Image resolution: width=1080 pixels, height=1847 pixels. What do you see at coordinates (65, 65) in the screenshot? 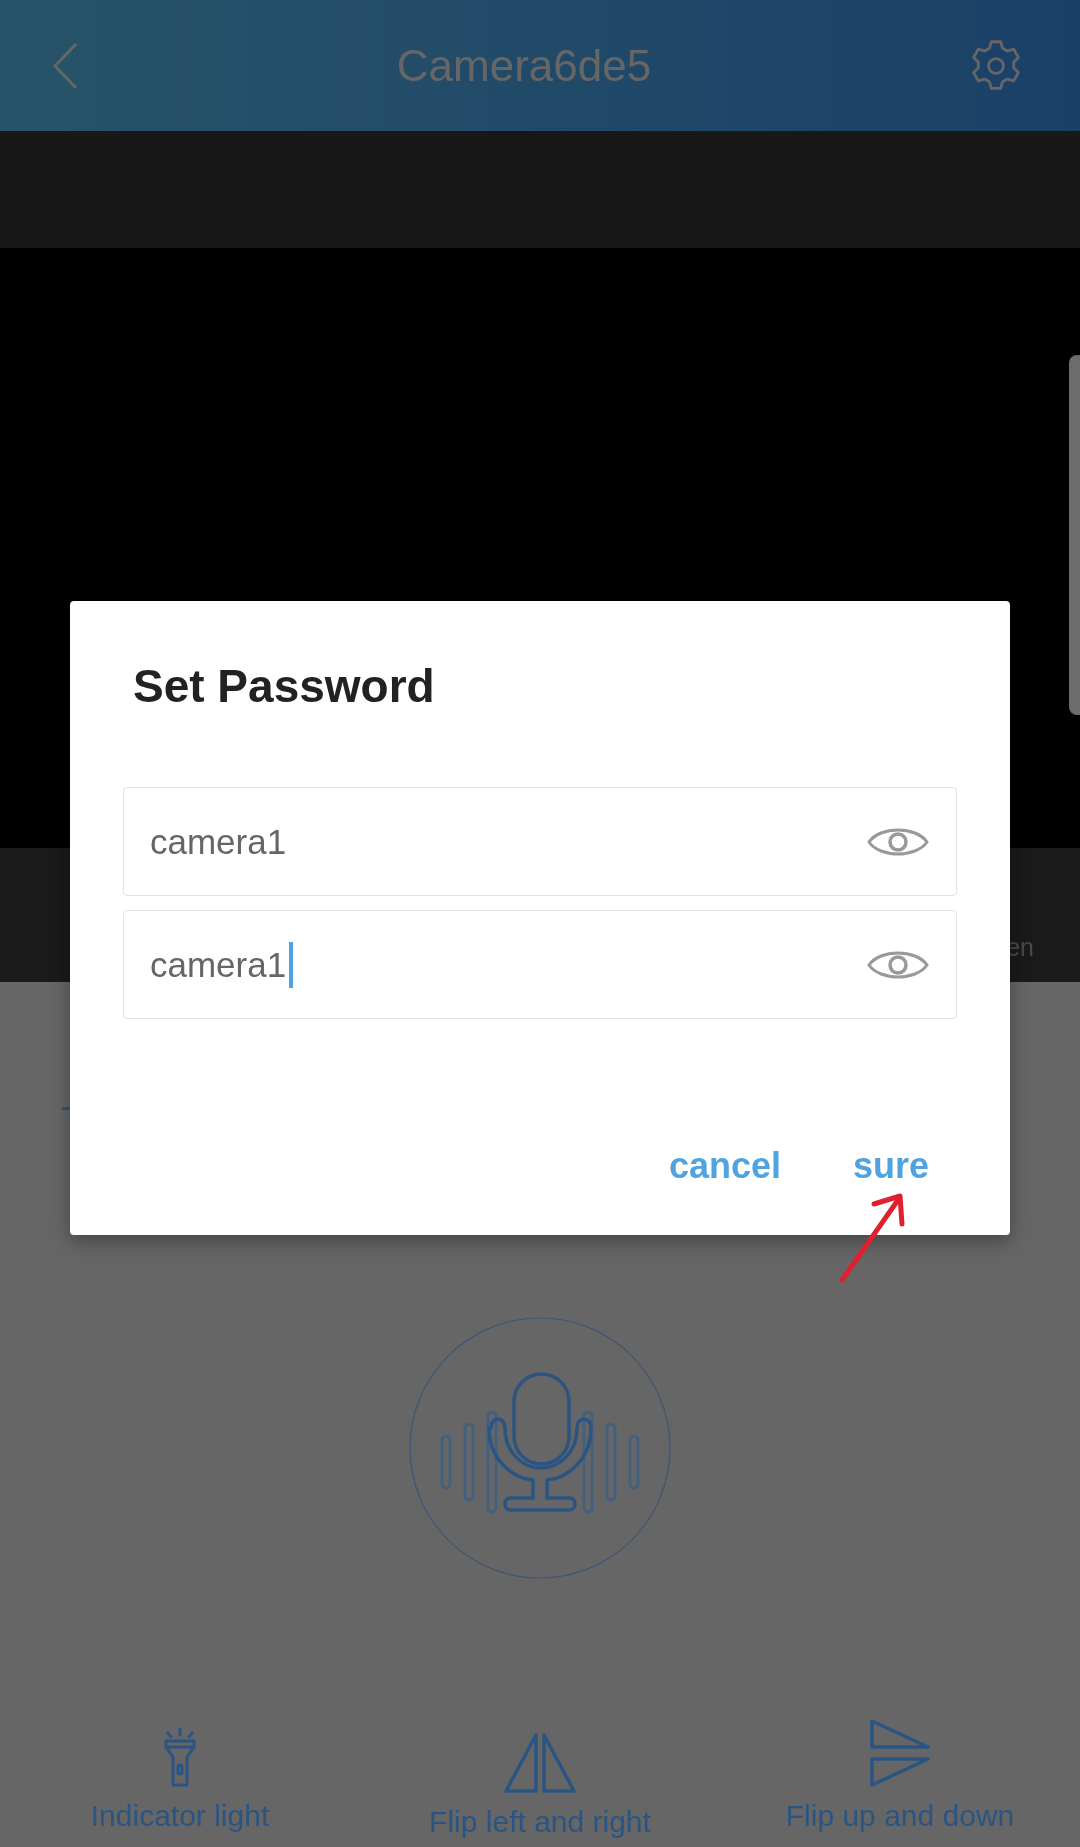
I see `back-icon` at bounding box center [65, 65].